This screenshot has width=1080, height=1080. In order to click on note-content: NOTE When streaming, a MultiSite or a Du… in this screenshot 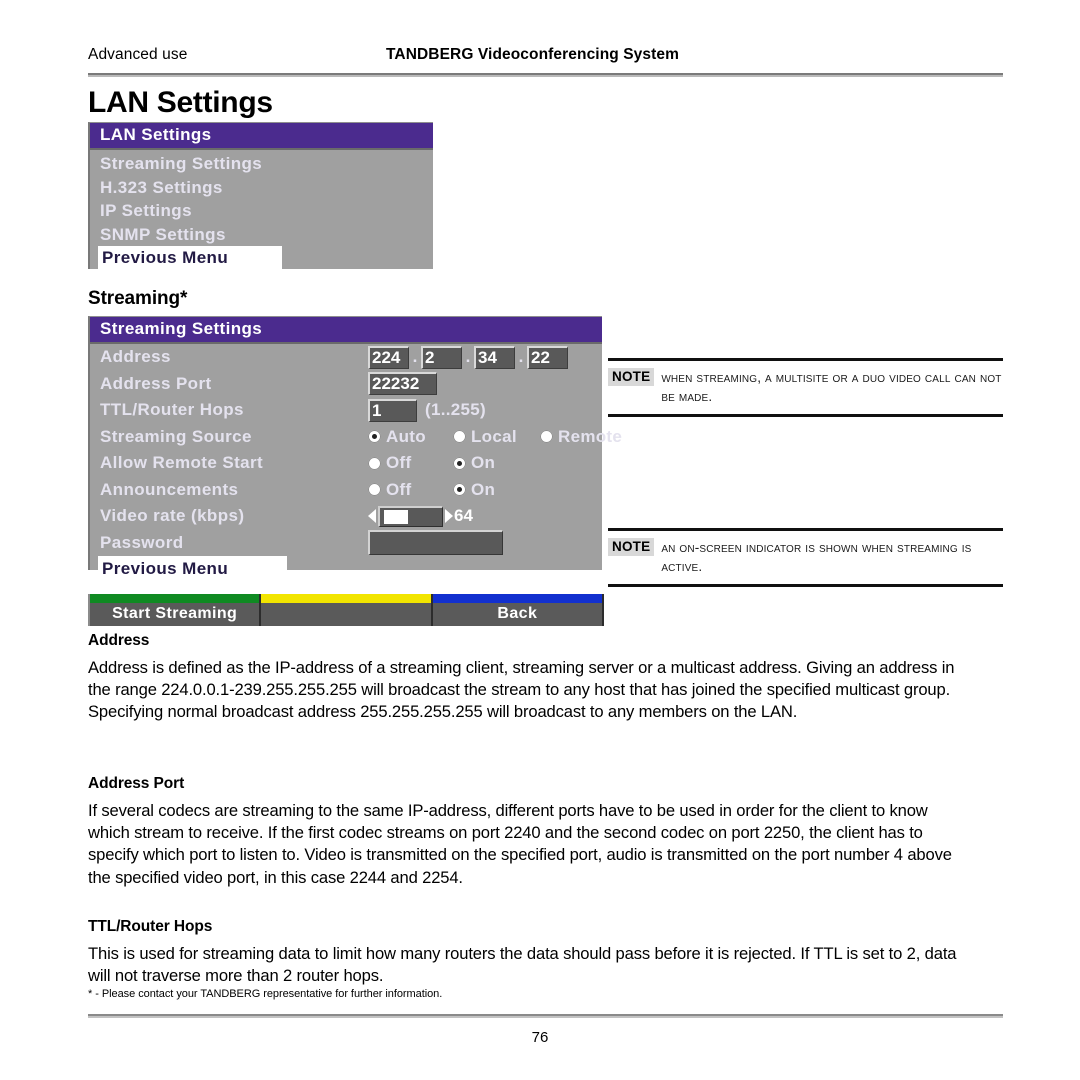, I will do `click(805, 387)`.